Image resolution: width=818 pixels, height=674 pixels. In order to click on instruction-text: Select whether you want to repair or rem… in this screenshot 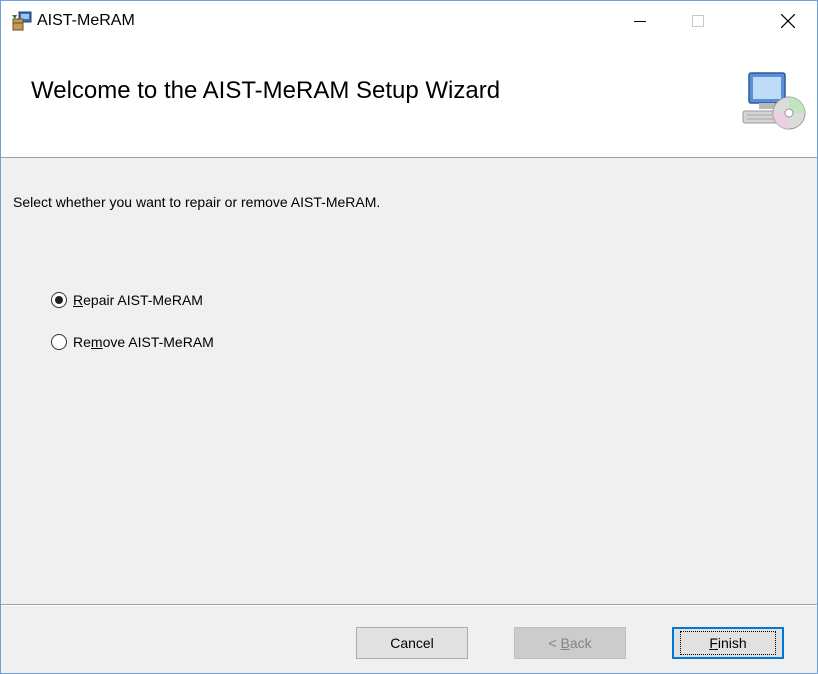, I will do `click(197, 202)`.